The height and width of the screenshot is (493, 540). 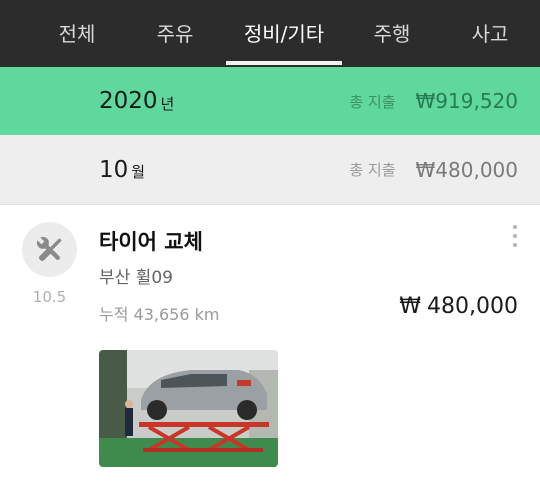 What do you see at coordinates (270, 170) in the screenshot?
I see `month-summary-row: 10 월 총 지출 ₩480,000` at bounding box center [270, 170].